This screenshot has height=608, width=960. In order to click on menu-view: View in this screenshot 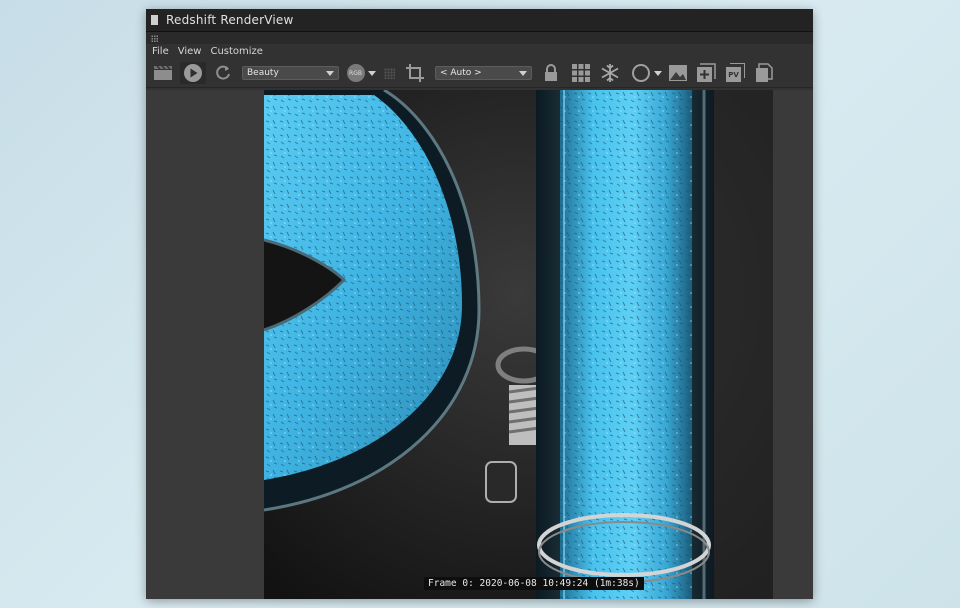, I will do `click(190, 51)`.